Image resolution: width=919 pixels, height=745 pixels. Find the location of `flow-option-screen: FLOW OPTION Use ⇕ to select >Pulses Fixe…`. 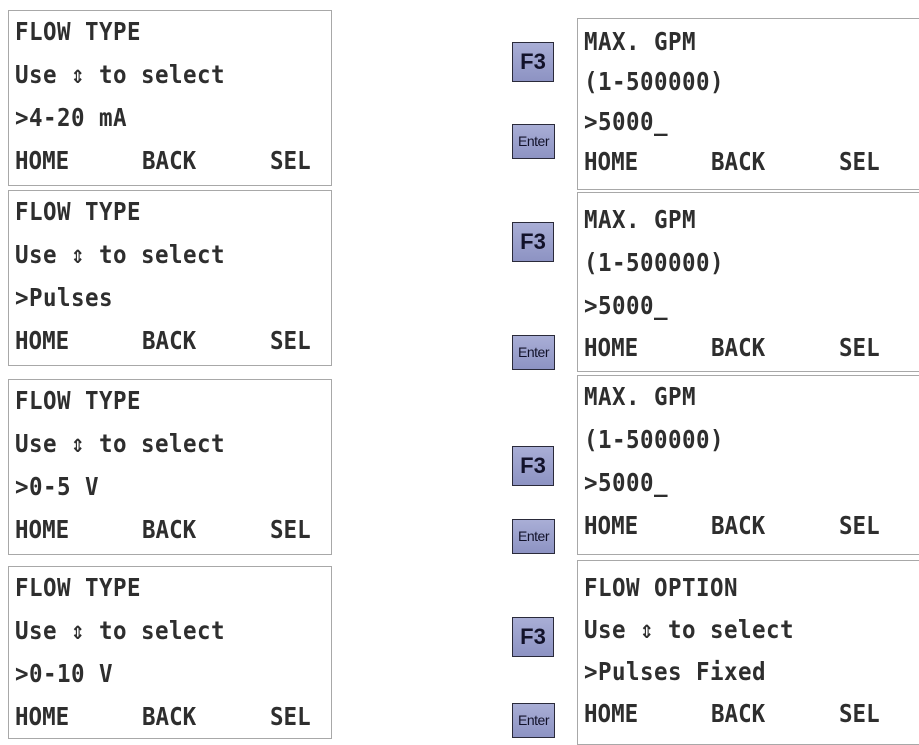

flow-option-screen: FLOW OPTION Use ⇕ to select >Pulses Fixe… is located at coordinates (748, 652).